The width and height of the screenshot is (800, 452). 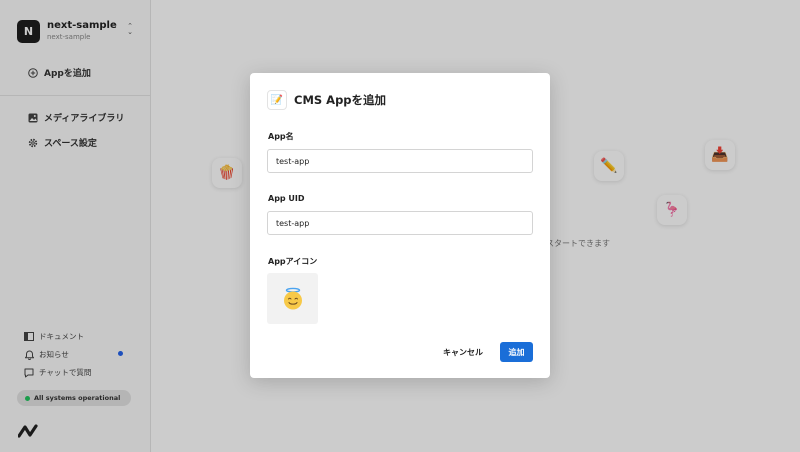 I want to click on smiling-face-with-halo-icon, so click(x=292, y=298).